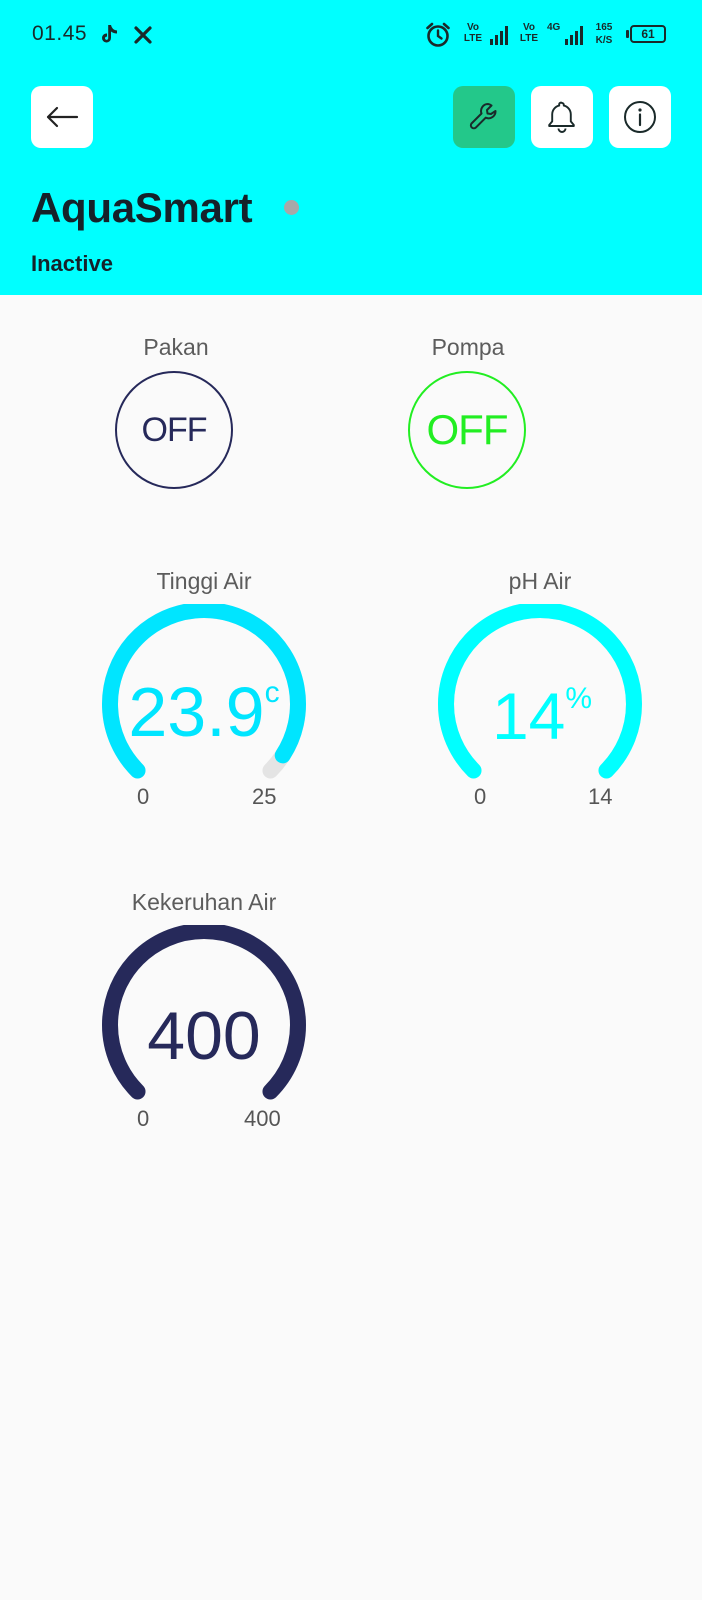 The width and height of the screenshot is (702, 1600). I want to click on status-time: 01.45, so click(60, 33).